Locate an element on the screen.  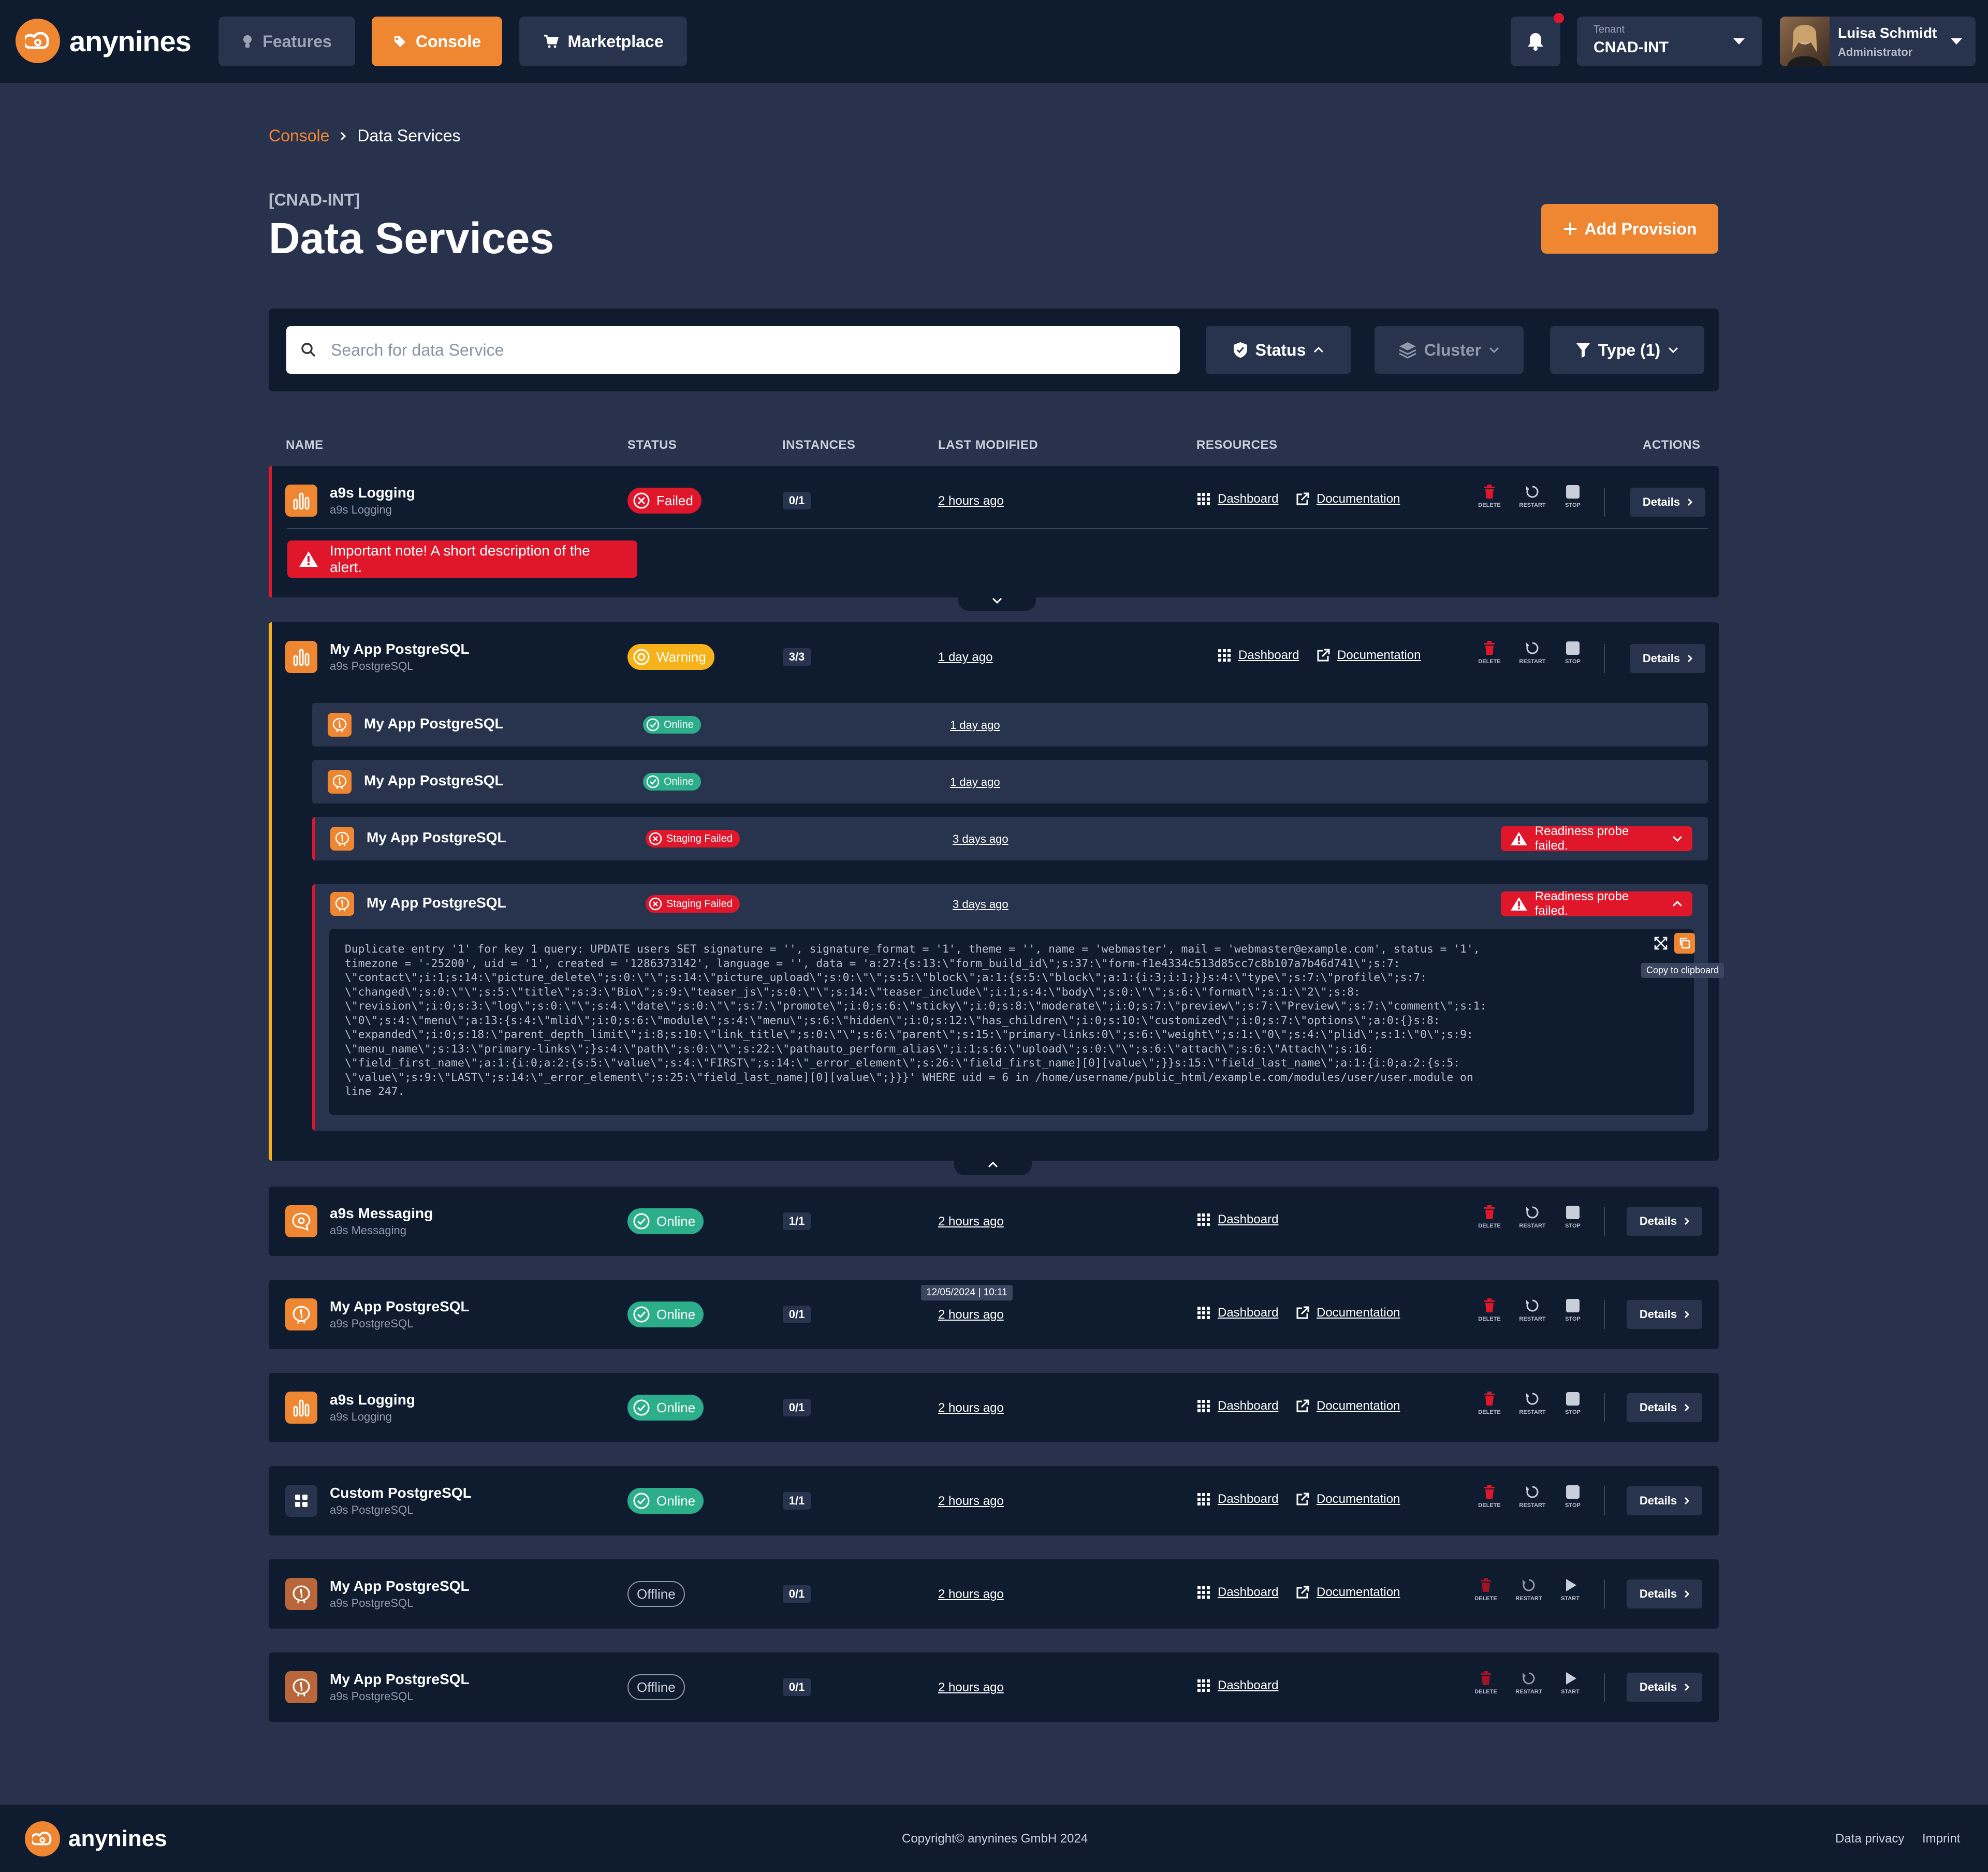
status-label: Warning is located at coordinates (681, 657).